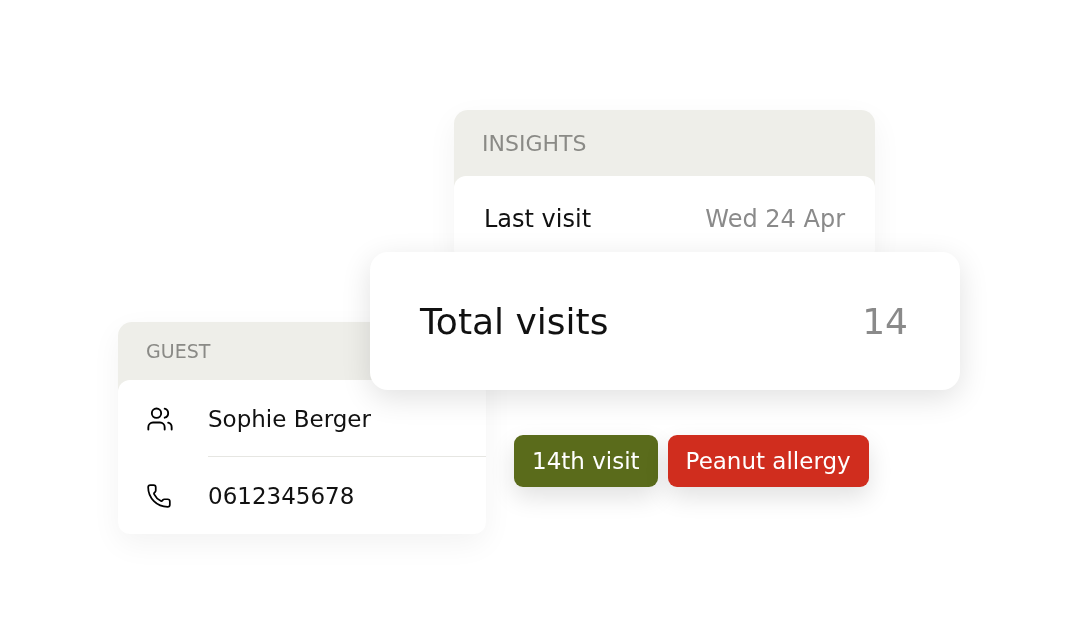  Describe the element at coordinates (586, 461) in the screenshot. I see `tag: 14th visit` at that location.